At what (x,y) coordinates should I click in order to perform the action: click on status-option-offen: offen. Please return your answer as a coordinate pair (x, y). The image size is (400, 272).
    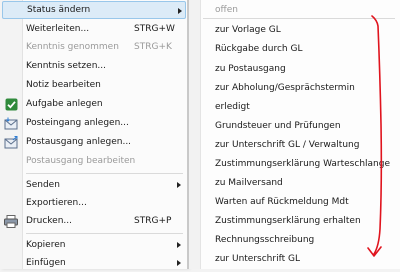
    Looking at the image, I should click on (226, 10).